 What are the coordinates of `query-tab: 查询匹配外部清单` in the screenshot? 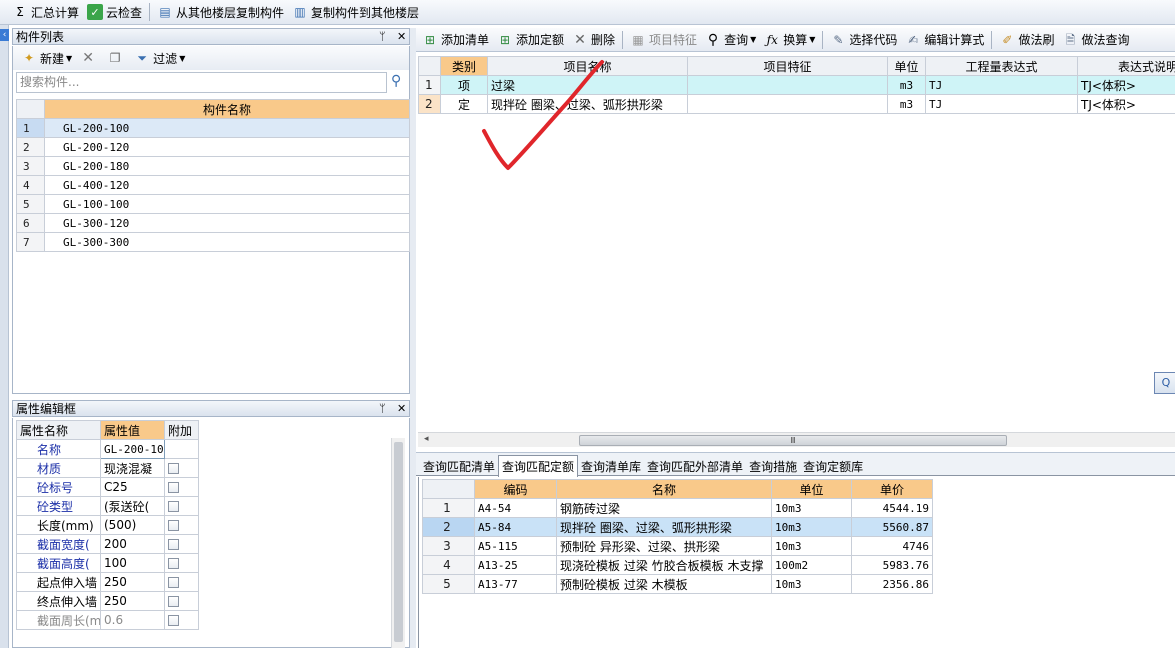 It's located at (695, 466).